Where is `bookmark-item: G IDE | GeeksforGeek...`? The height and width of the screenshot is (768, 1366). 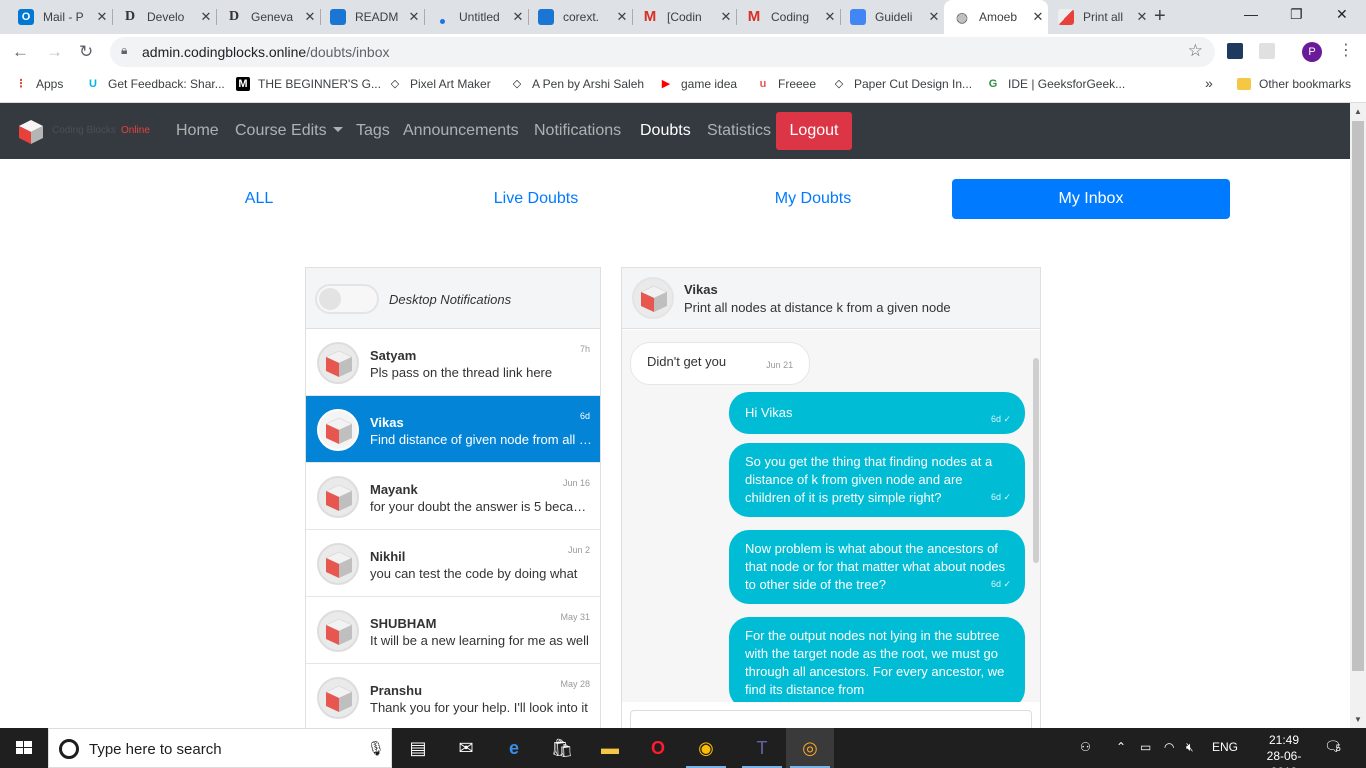
bookmark-item: G IDE | GeeksforGeek... is located at coordinates (1055, 84).